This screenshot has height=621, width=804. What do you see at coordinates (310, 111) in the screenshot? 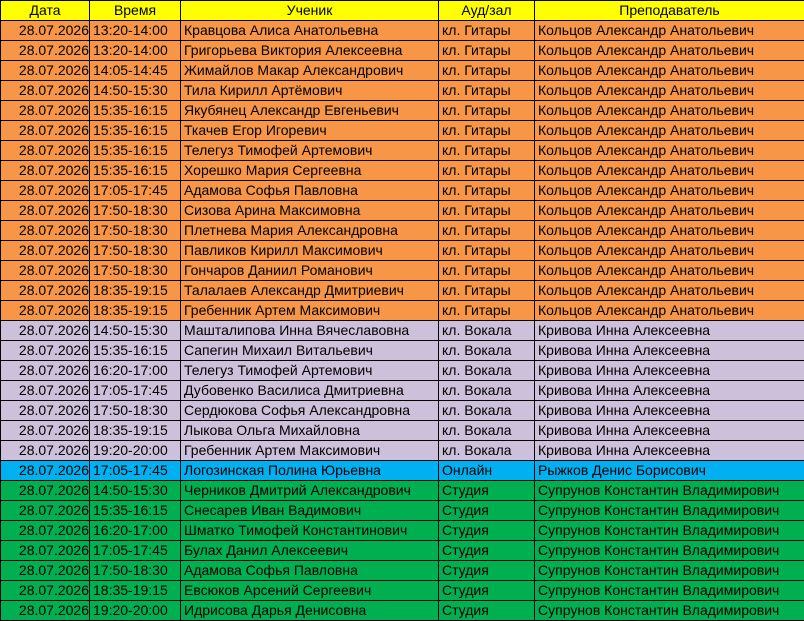
I see `cell-student: Якубянец Александр Евгеньевич` at bounding box center [310, 111].